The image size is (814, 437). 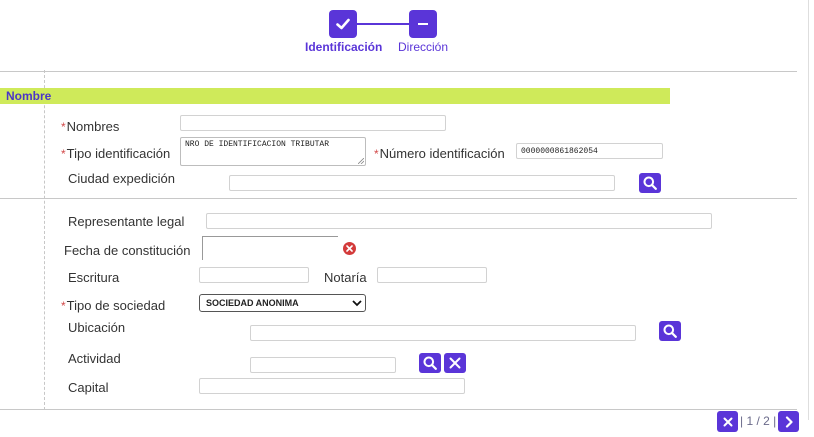 I want to click on section-title-nombre: Nombre, so click(x=335, y=96).